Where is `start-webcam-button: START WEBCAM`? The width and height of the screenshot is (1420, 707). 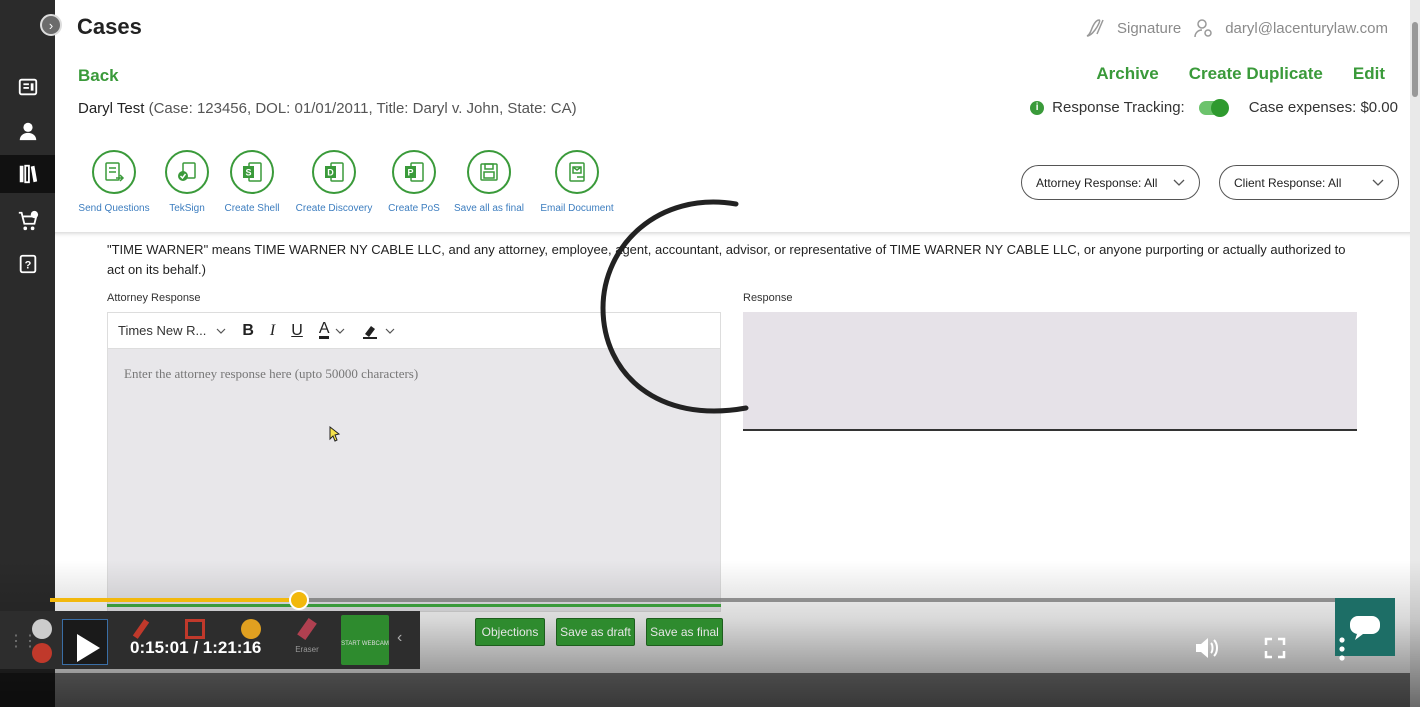
start-webcam-button: START WEBCAM is located at coordinates (365, 640).